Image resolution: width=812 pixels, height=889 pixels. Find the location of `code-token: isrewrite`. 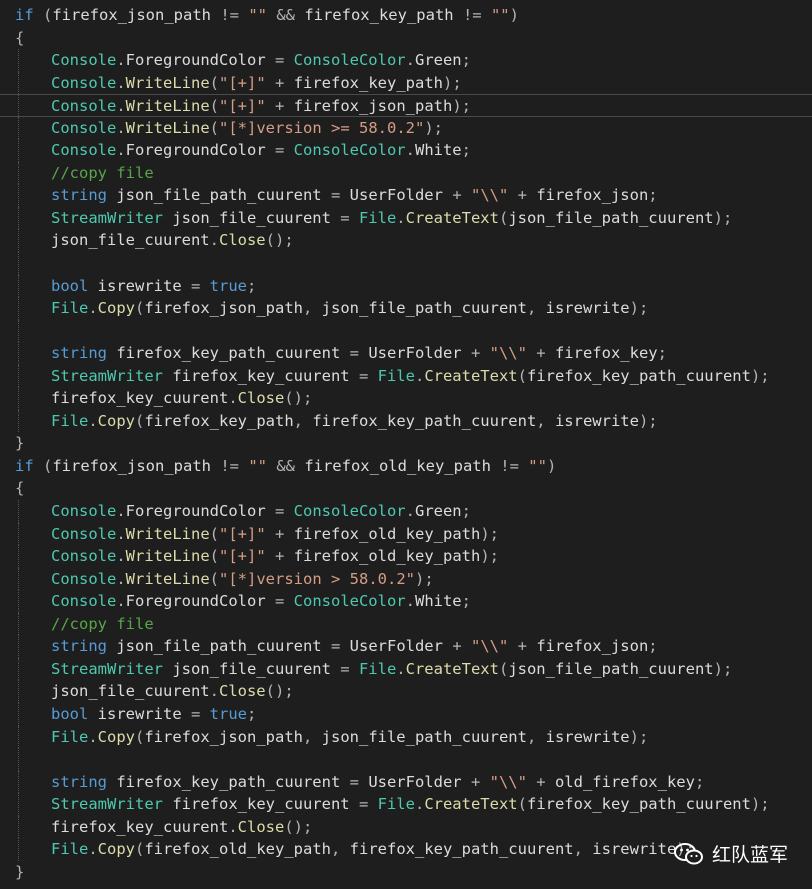

code-token: isrewrite is located at coordinates (139, 285).